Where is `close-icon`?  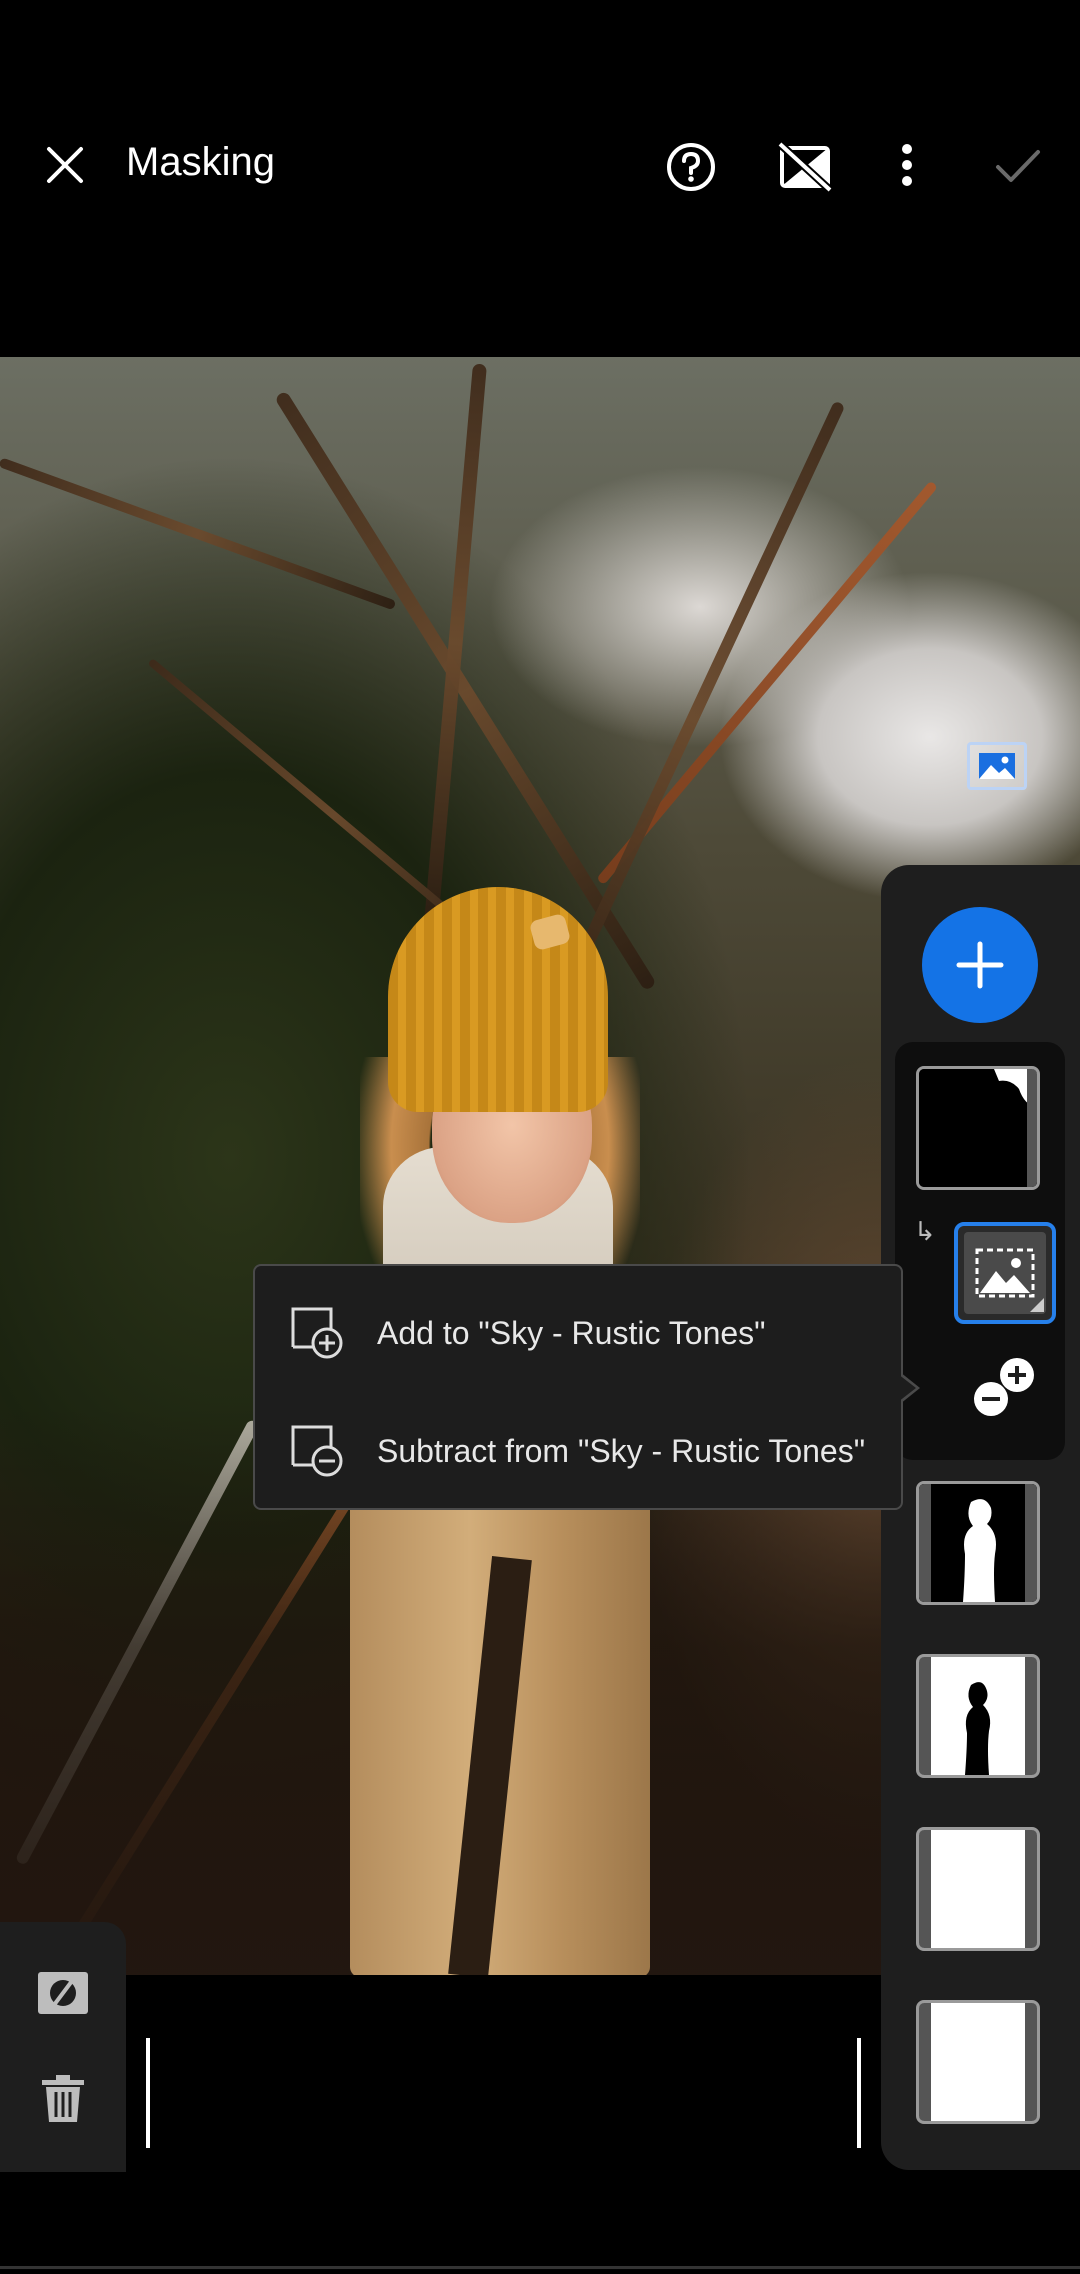
close-icon is located at coordinates (65, 165).